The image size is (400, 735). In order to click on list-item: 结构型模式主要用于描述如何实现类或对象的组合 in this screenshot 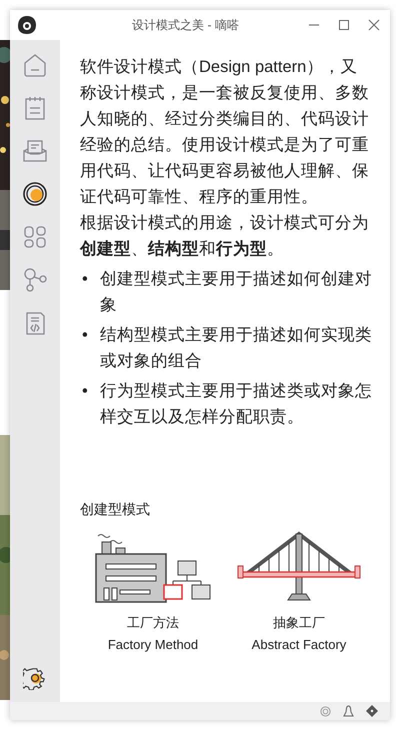, I will do `click(236, 348)`.